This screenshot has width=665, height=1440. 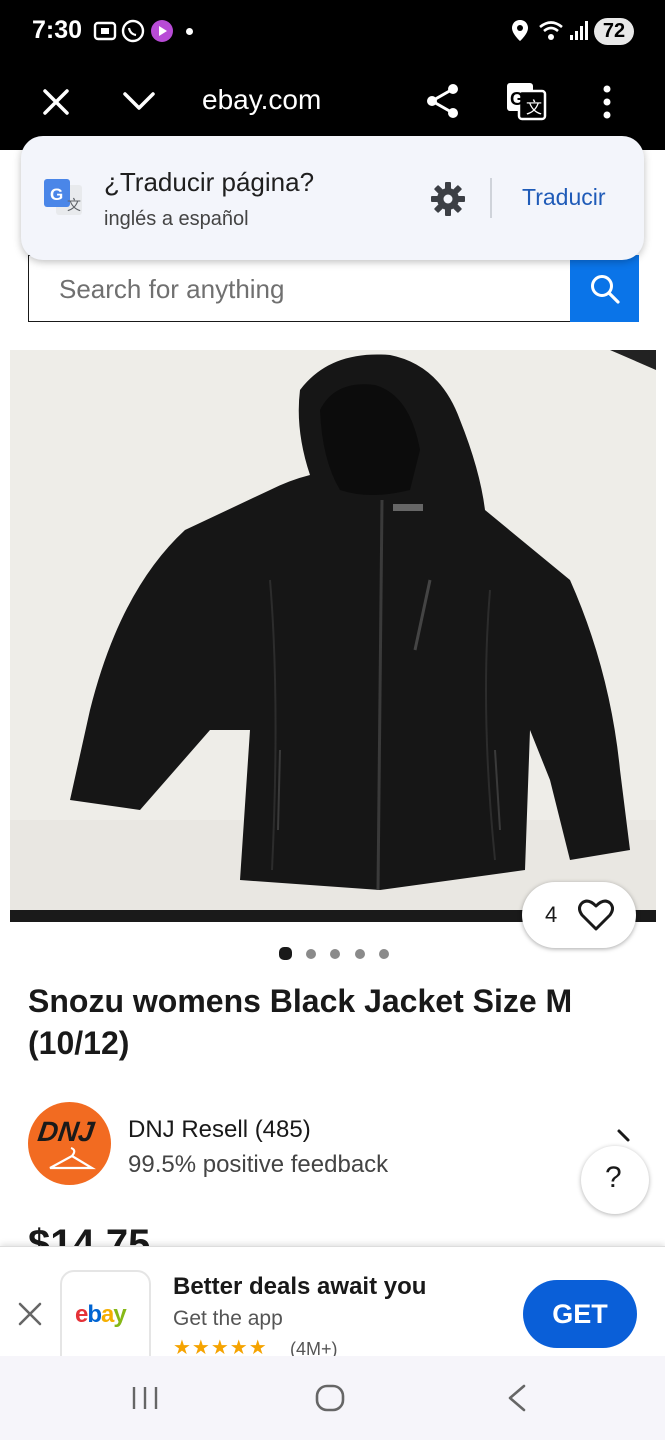 I want to click on translate-icon: G 文, so click(x=526, y=101).